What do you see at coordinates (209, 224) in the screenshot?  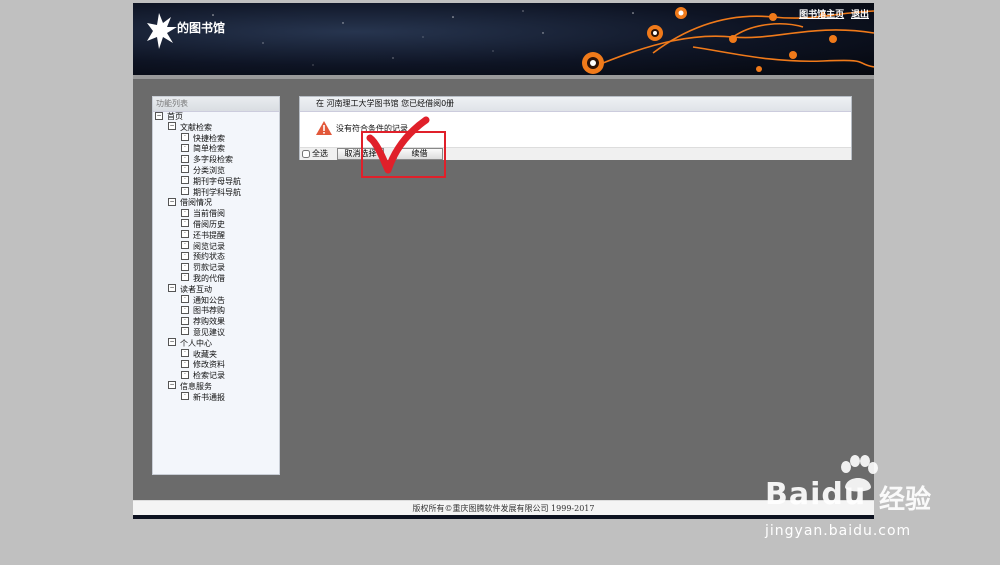 I see `tree-item-label: 借阅历史` at bounding box center [209, 224].